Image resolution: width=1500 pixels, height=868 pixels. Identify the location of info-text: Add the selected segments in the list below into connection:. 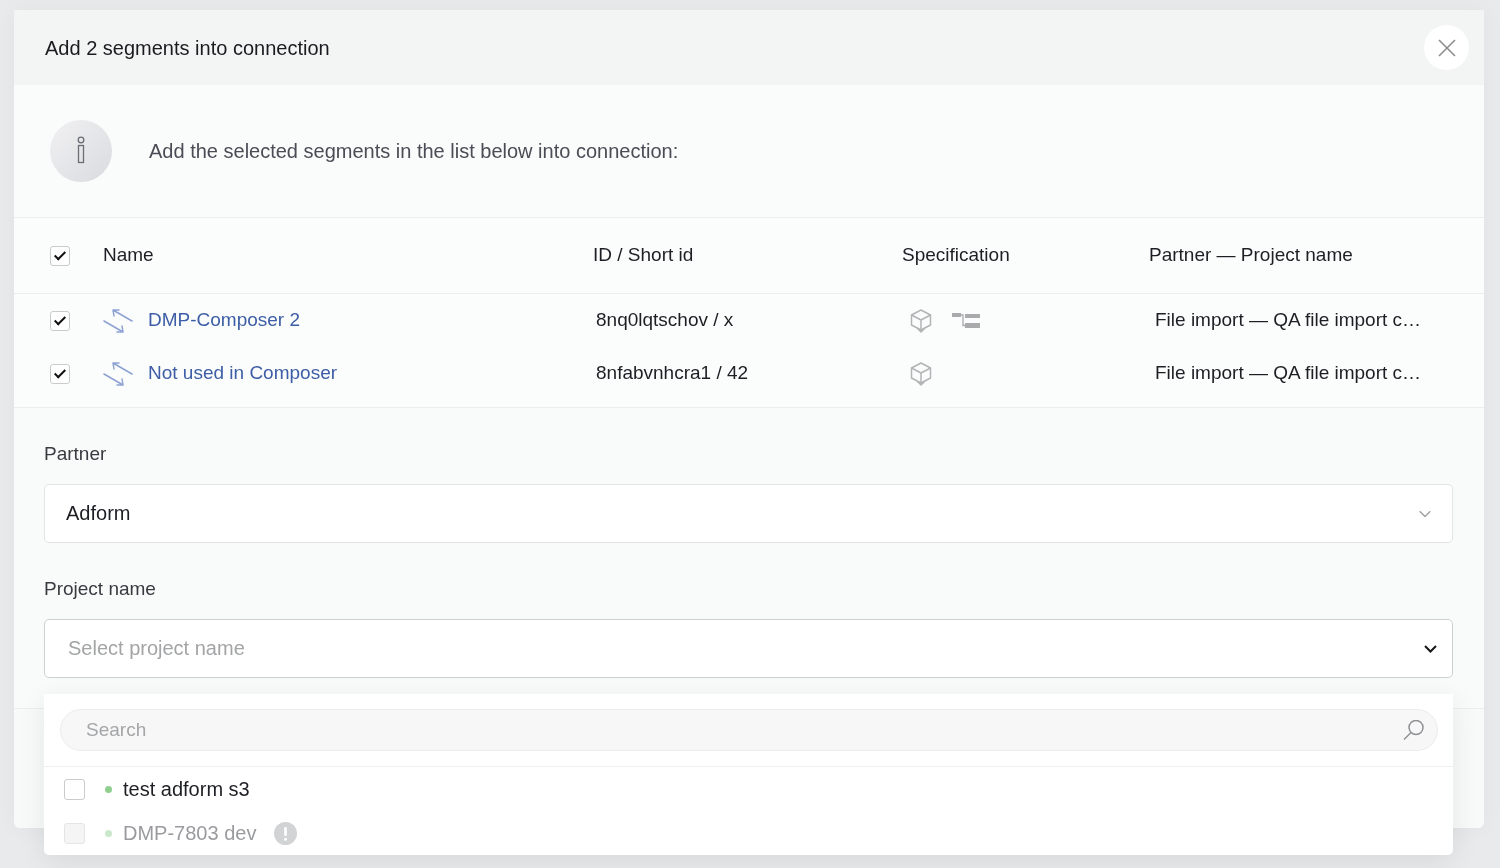
(414, 151).